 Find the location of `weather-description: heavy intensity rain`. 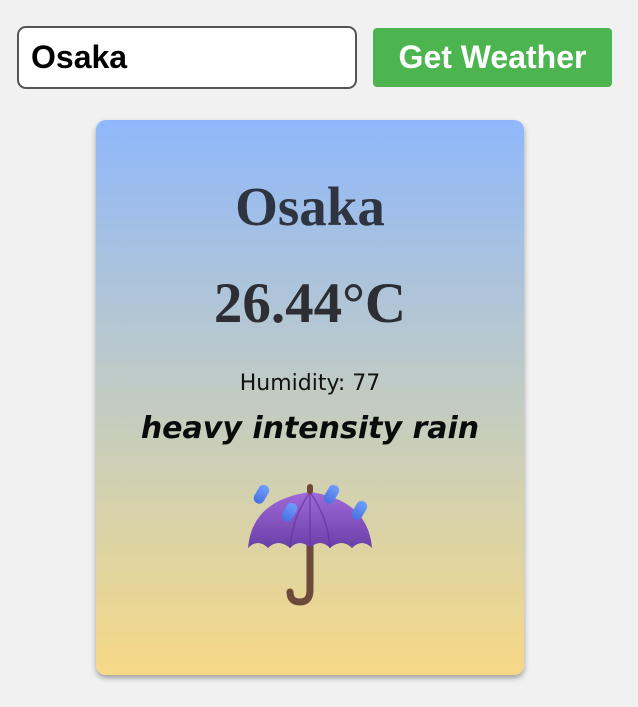

weather-description: heavy intensity rain is located at coordinates (310, 428).